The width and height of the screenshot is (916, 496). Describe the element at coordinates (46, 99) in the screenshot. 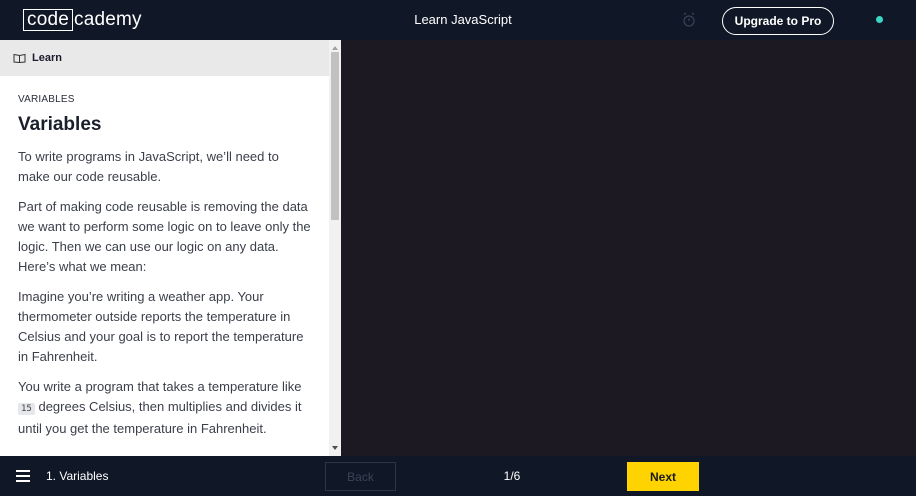

I see `lesson-eyebrow: VARIABLES` at that location.